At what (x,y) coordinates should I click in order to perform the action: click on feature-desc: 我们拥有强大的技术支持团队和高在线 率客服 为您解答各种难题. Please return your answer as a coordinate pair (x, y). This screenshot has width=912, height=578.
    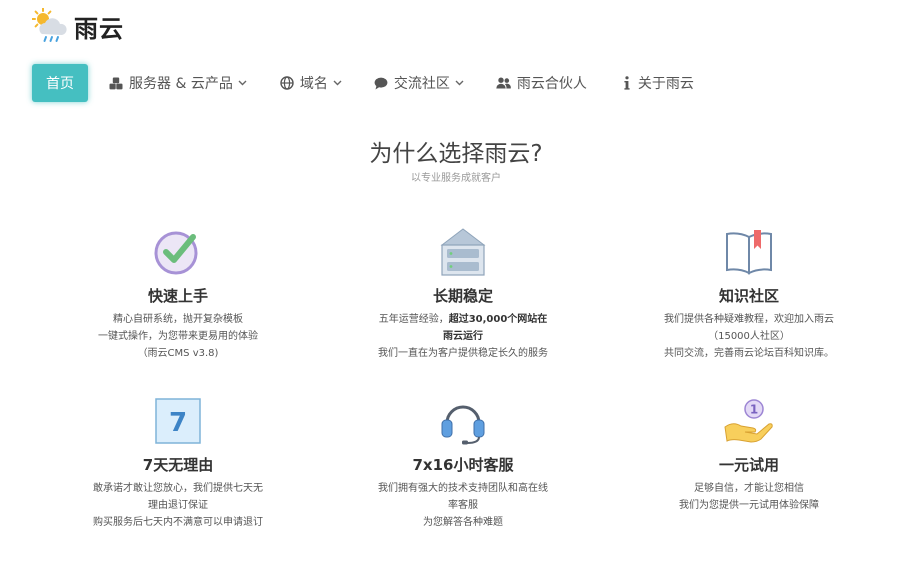
    Looking at the image, I should click on (463, 505).